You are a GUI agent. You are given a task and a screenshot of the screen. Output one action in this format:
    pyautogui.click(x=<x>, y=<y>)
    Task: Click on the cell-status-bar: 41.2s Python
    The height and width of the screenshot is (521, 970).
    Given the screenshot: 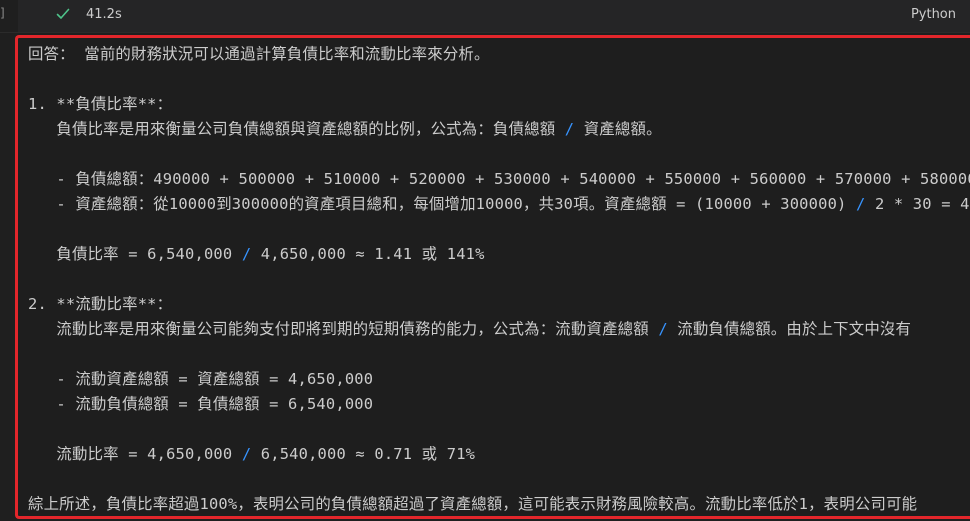 What is the action you would take?
    pyautogui.click(x=494, y=16)
    